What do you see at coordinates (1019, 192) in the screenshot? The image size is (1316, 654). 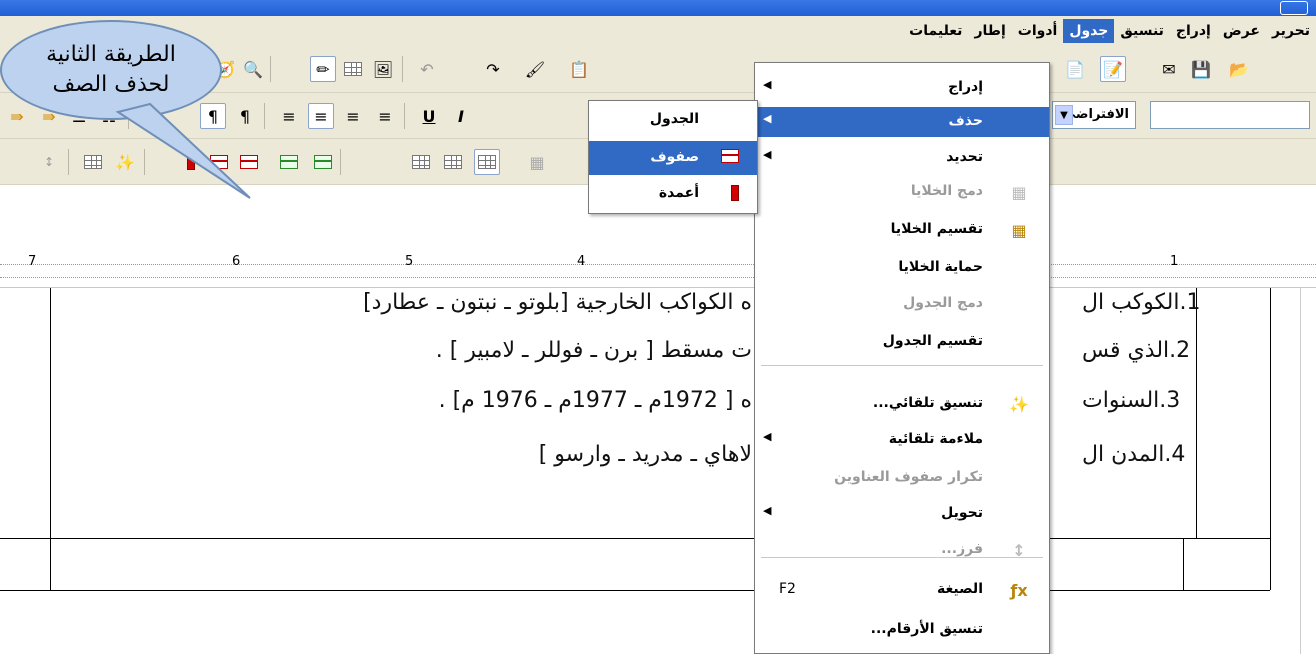 I see `merge-cells-icon: ▦` at bounding box center [1019, 192].